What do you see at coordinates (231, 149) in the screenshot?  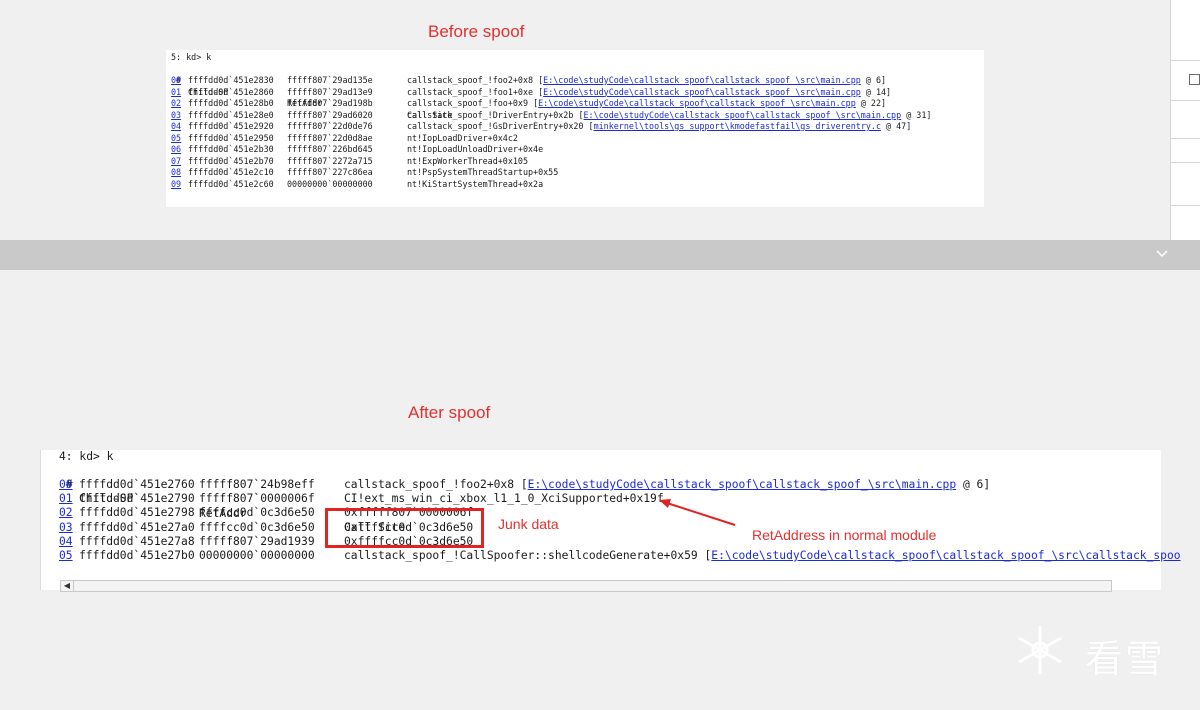 I see `child-sp-value: ffffdd0d`451e2b30` at bounding box center [231, 149].